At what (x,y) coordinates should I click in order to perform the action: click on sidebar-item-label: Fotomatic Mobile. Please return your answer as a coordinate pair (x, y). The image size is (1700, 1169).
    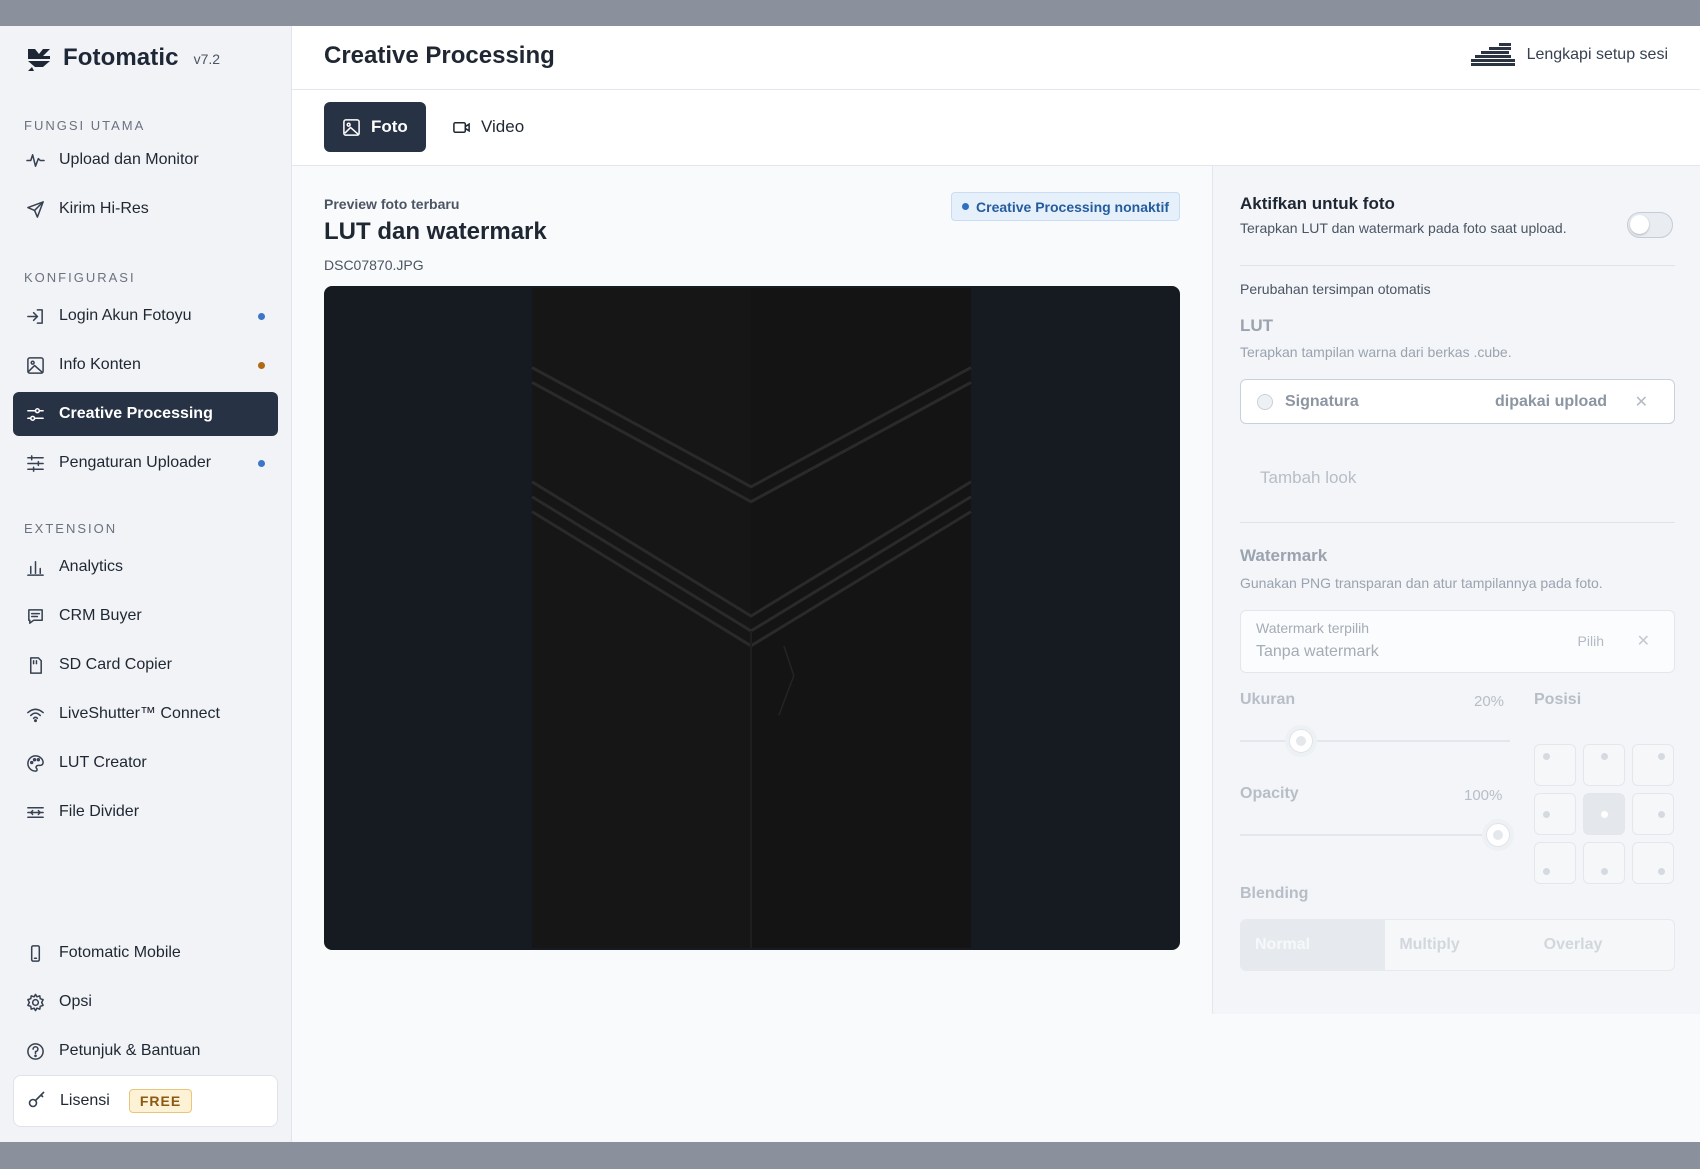
    Looking at the image, I should click on (120, 952).